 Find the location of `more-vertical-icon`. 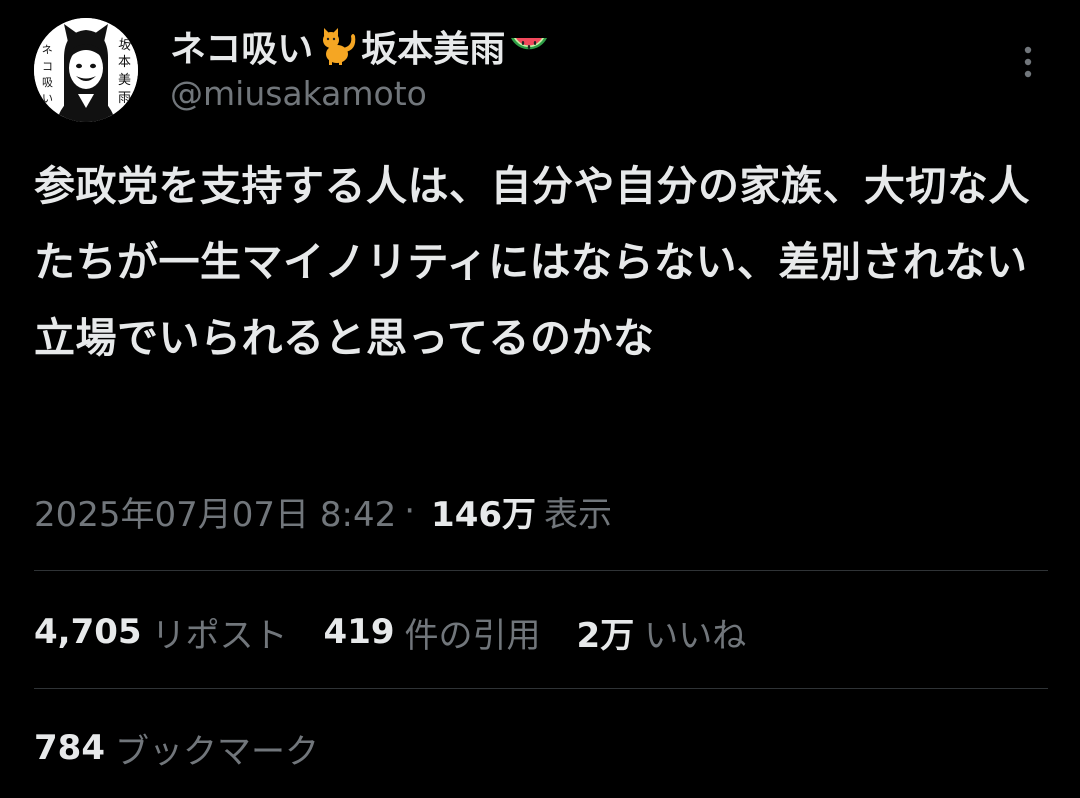

more-vertical-icon is located at coordinates (1028, 62).